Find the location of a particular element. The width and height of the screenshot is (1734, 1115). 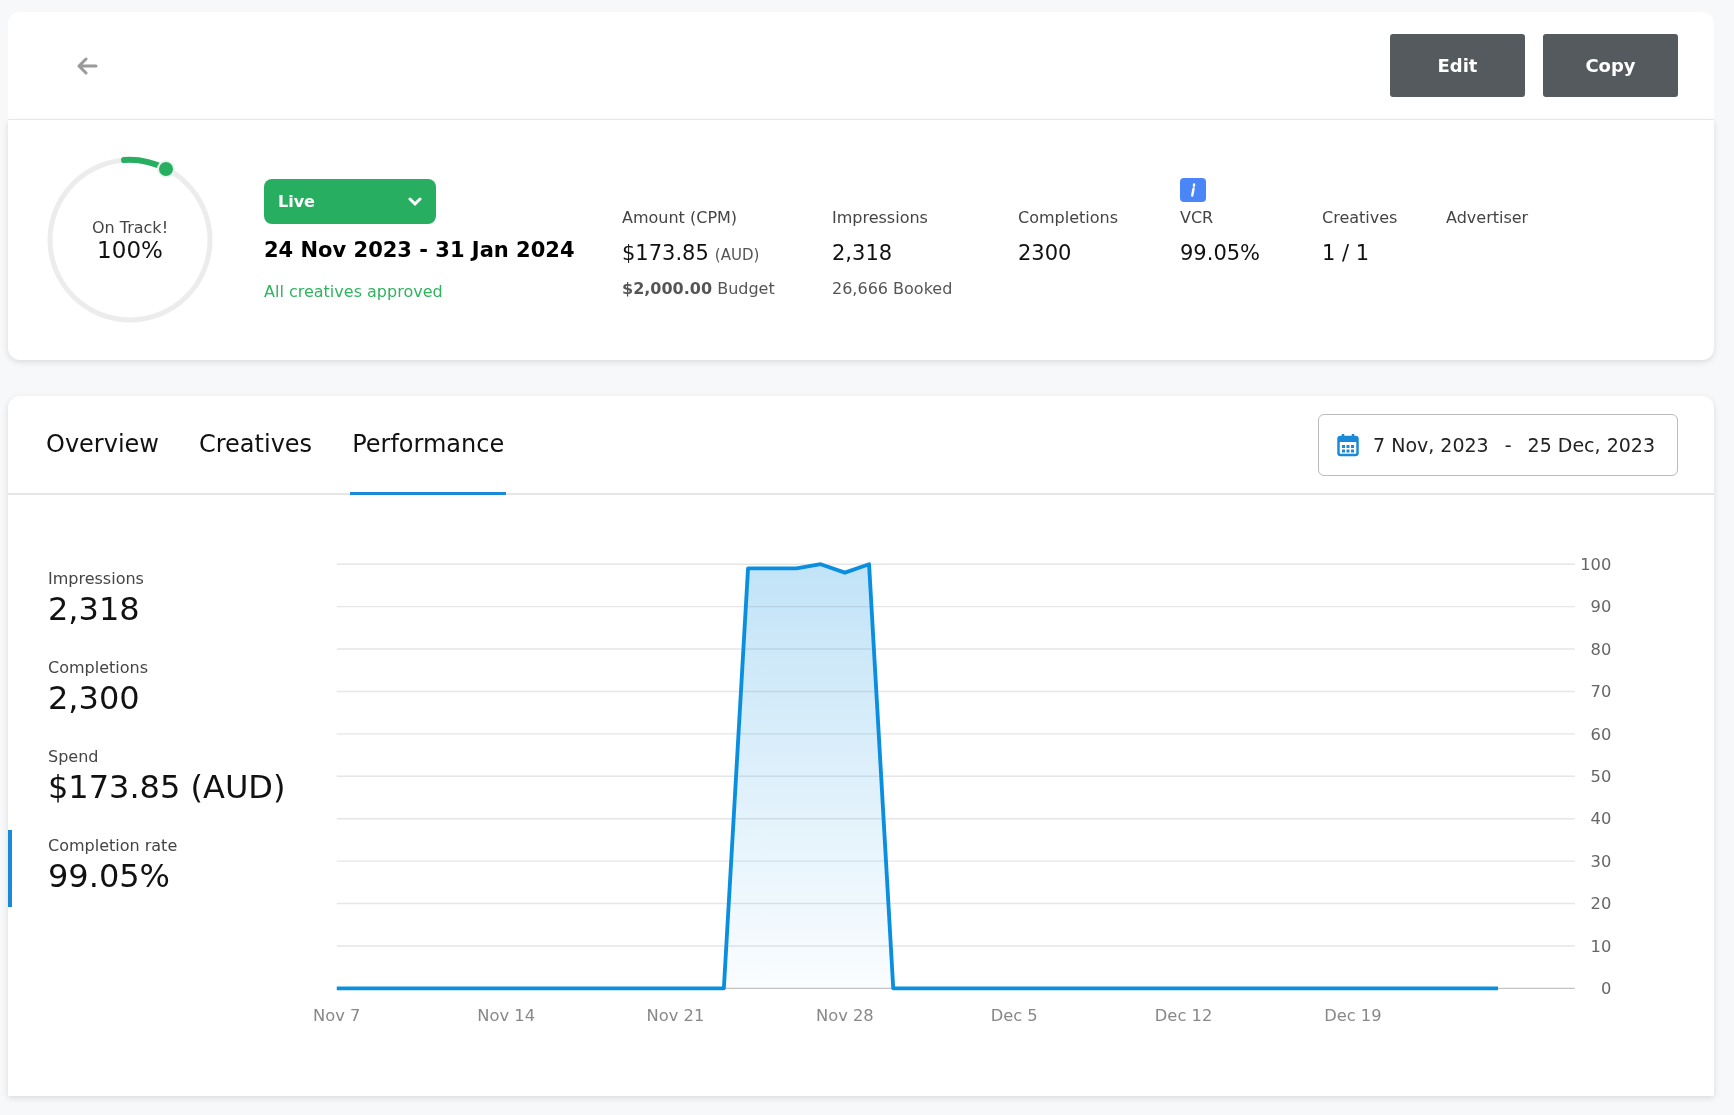

calendar-icon is located at coordinates (1348, 444).